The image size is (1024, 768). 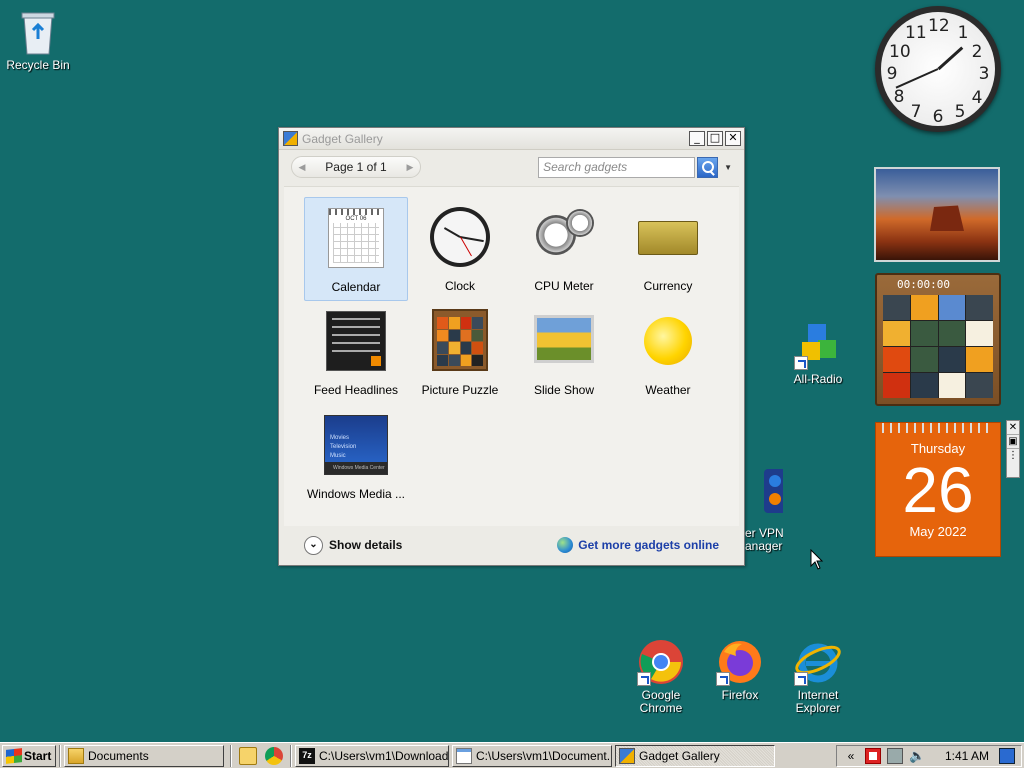 What do you see at coordinates (1013, 442) in the screenshot?
I see `gadget-options-button: ▣` at bounding box center [1013, 442].